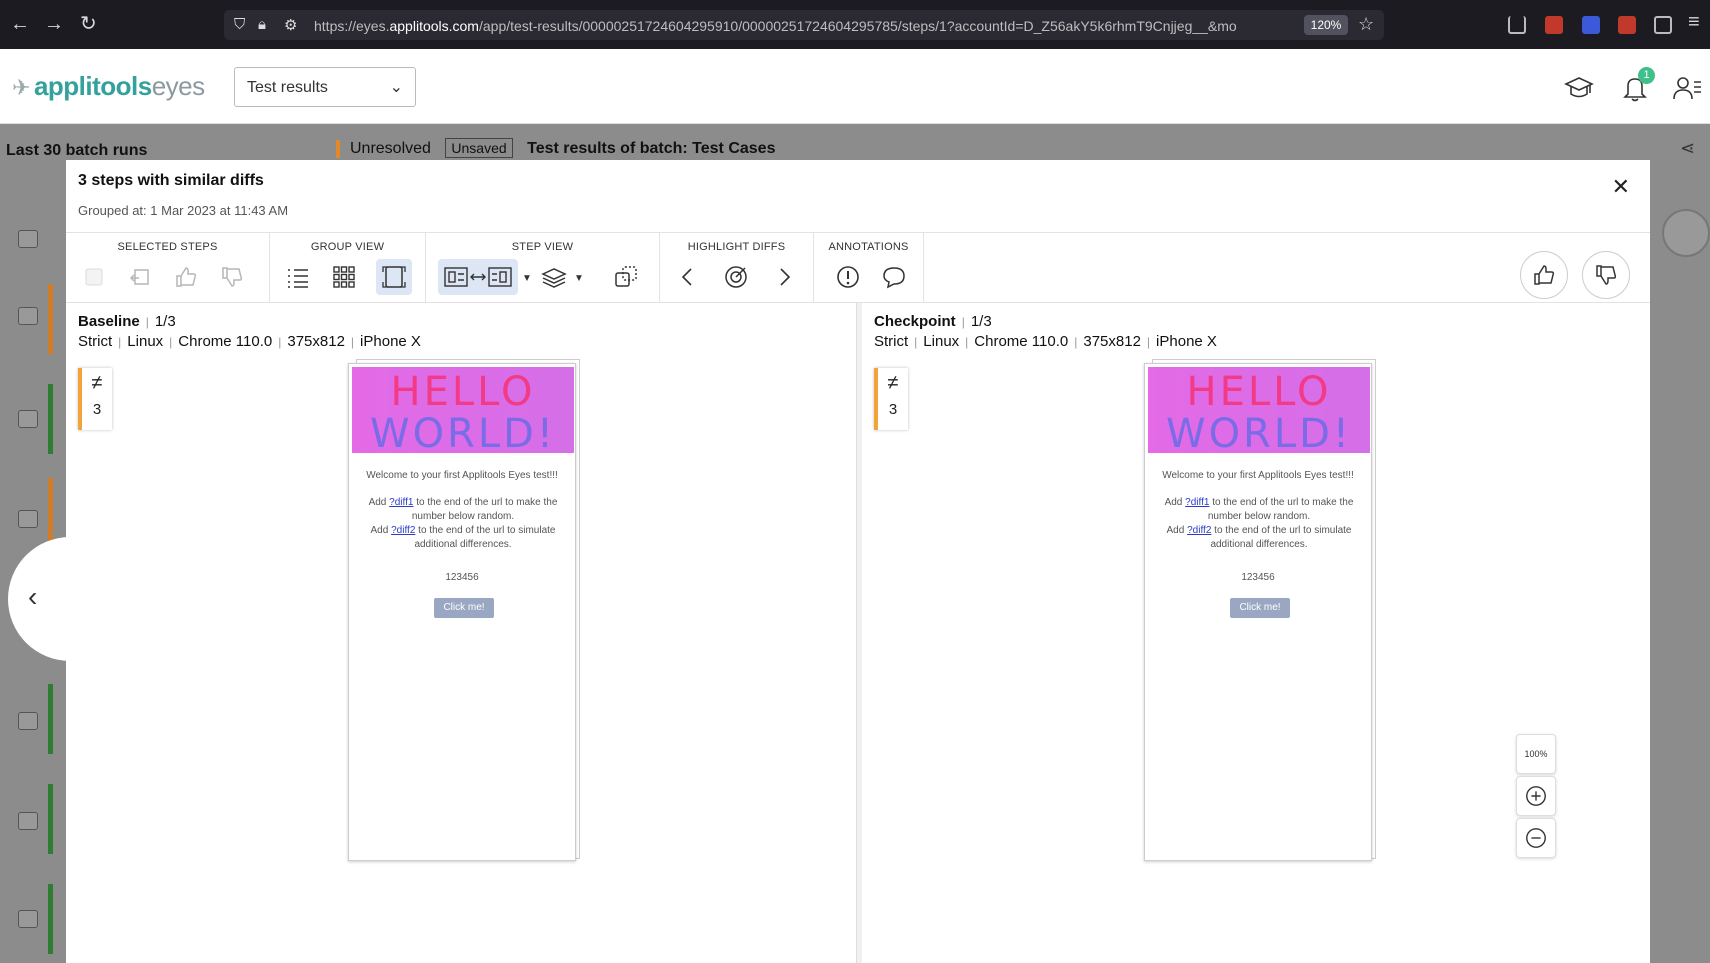  What do you see at coordinates (20, 24) in the screenshot?
I see `back-icon: ←` at bounding box center [20, 24].